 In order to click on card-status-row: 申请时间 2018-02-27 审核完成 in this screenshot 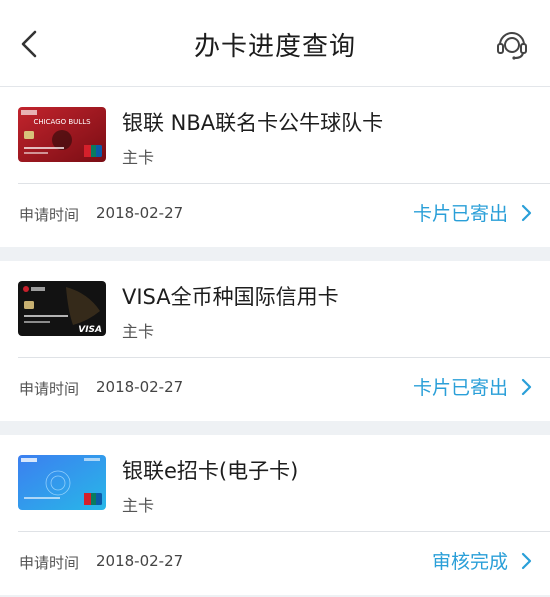, I will do `click(275, 563)`.